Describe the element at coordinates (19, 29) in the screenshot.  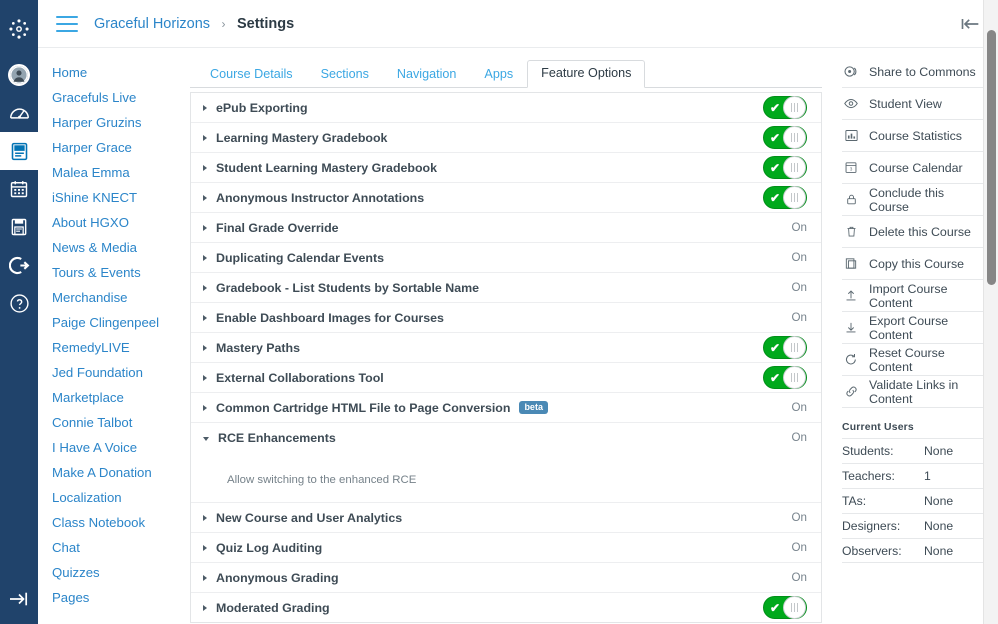
I see `canvas-logo-nav-item` at that location.